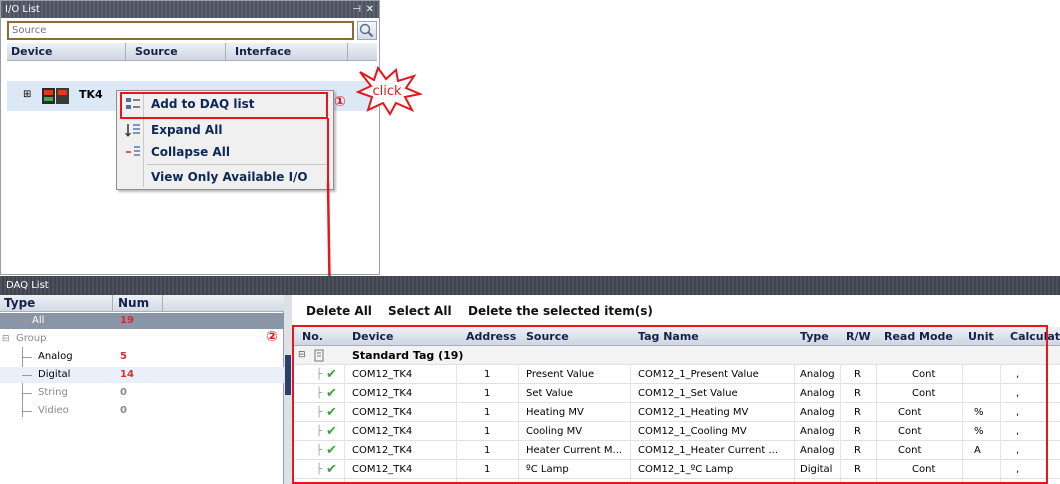 The image size is (1060, 484). Describe the element at coordinates (339, 311) in the screenshot. I see `delete-all-button: Delete All` at that location.